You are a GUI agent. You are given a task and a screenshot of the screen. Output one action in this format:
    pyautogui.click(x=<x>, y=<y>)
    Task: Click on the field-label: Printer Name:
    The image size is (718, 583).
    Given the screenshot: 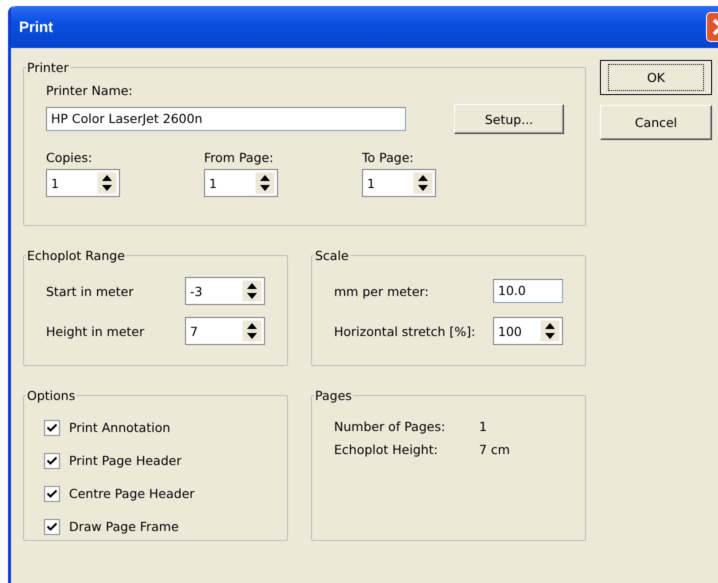 What is the action you would take?
    pyautogui.click(x=89, y=90)
    